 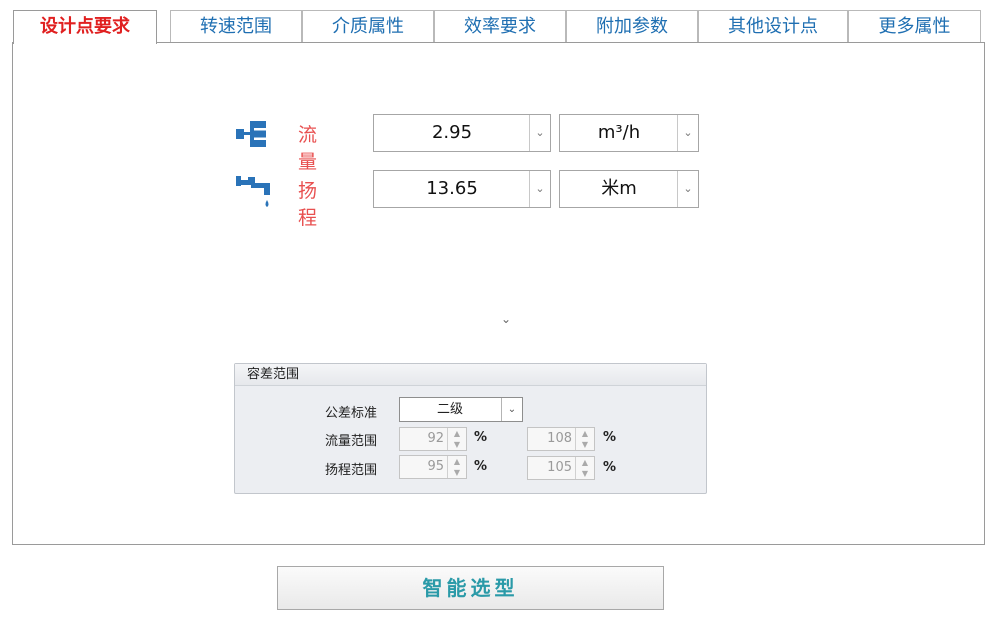 I want to click on head-min-value: 95, so click(x=435, y=466).